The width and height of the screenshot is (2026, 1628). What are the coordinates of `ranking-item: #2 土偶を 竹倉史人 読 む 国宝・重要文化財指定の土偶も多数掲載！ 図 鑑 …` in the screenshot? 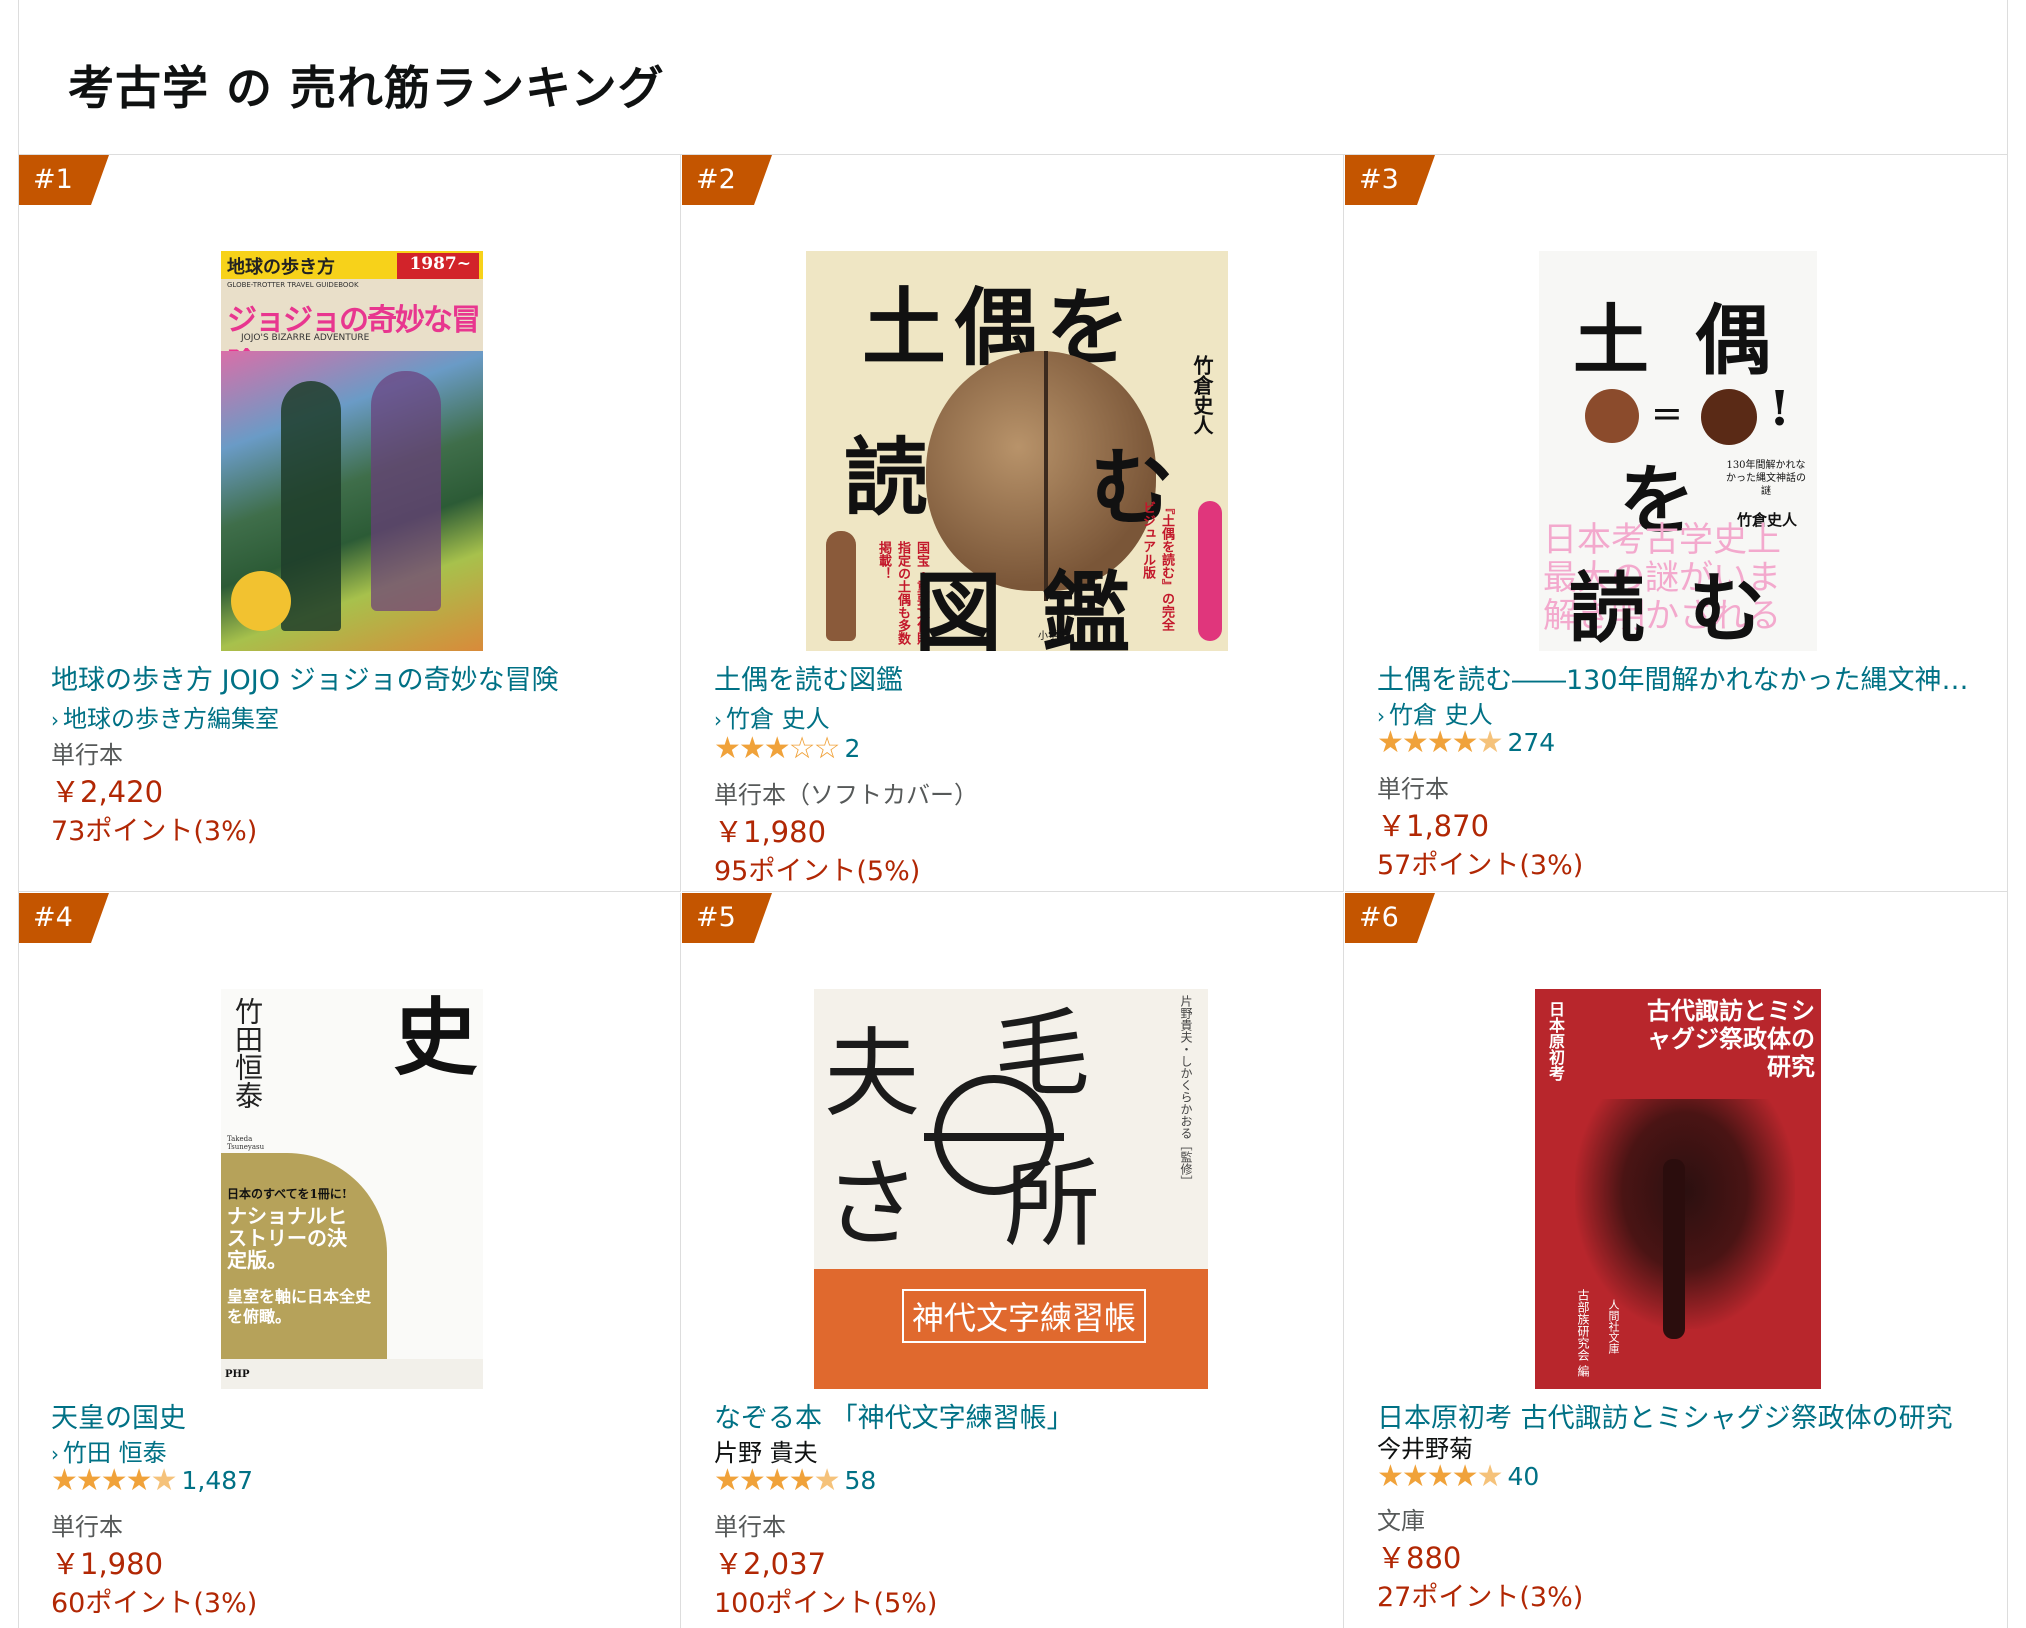 It's located at (1013, 523).